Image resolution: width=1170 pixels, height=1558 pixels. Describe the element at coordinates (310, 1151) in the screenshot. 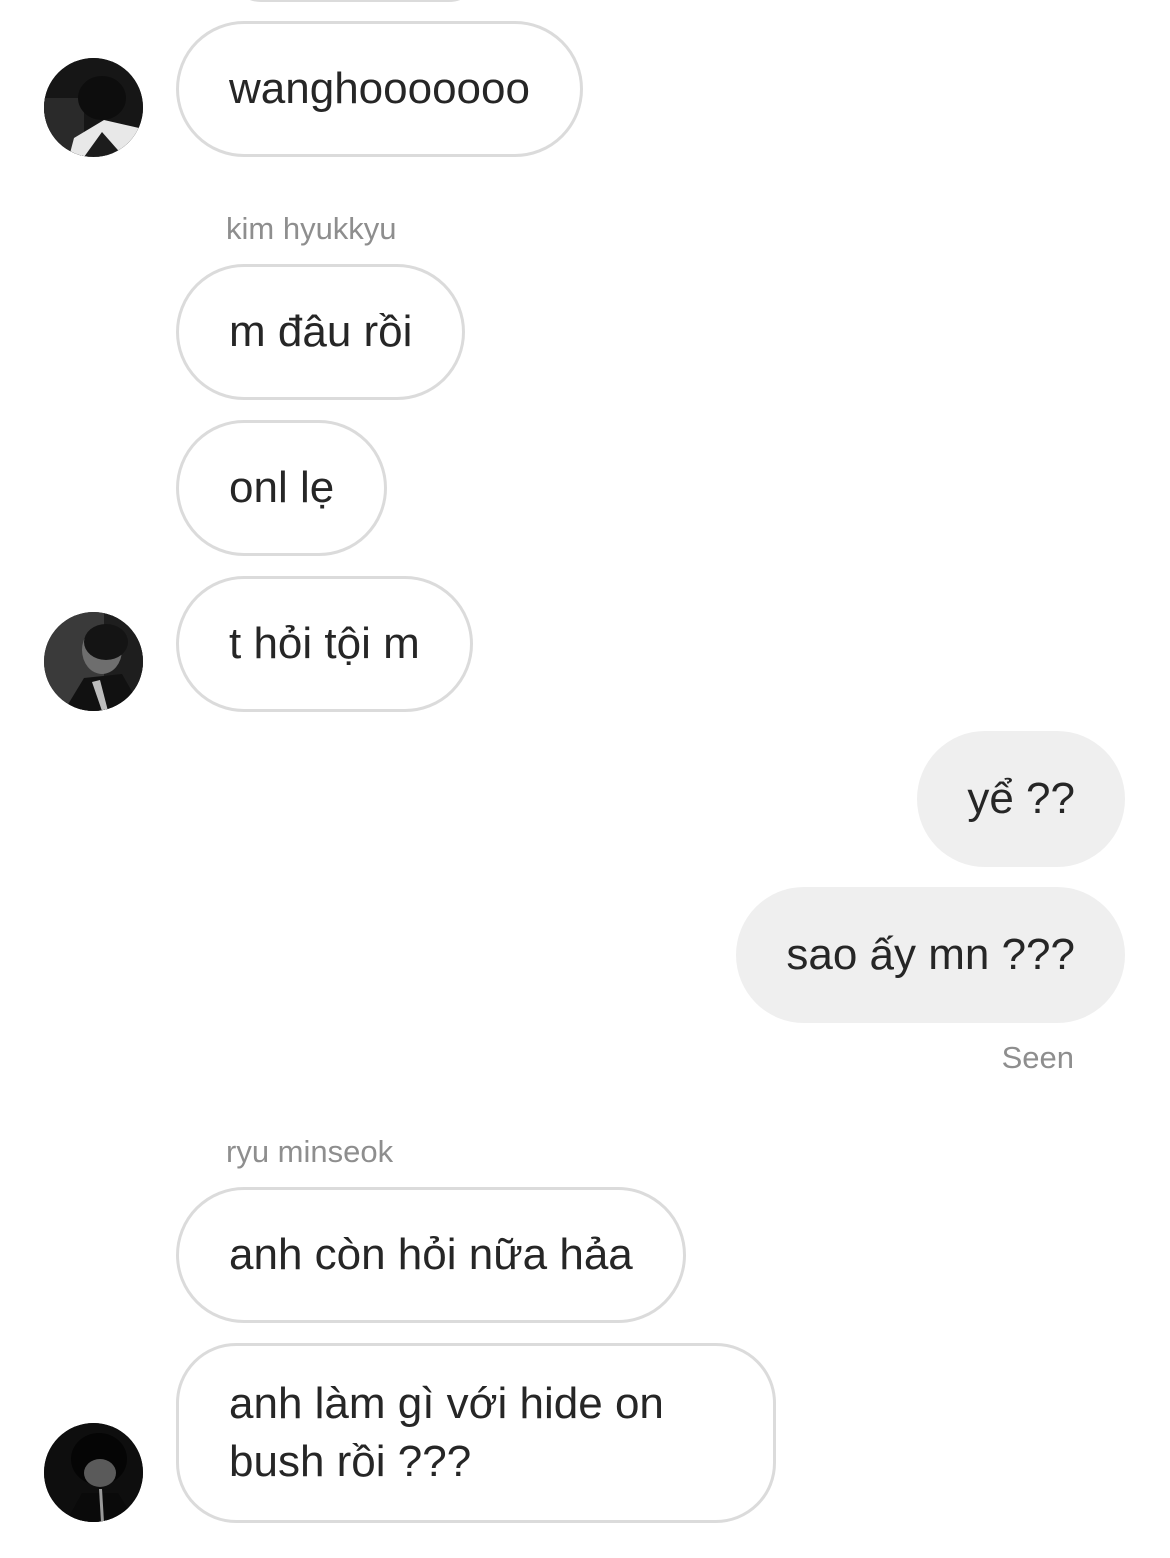

I see `sender-name: ryu minseok` at that location.